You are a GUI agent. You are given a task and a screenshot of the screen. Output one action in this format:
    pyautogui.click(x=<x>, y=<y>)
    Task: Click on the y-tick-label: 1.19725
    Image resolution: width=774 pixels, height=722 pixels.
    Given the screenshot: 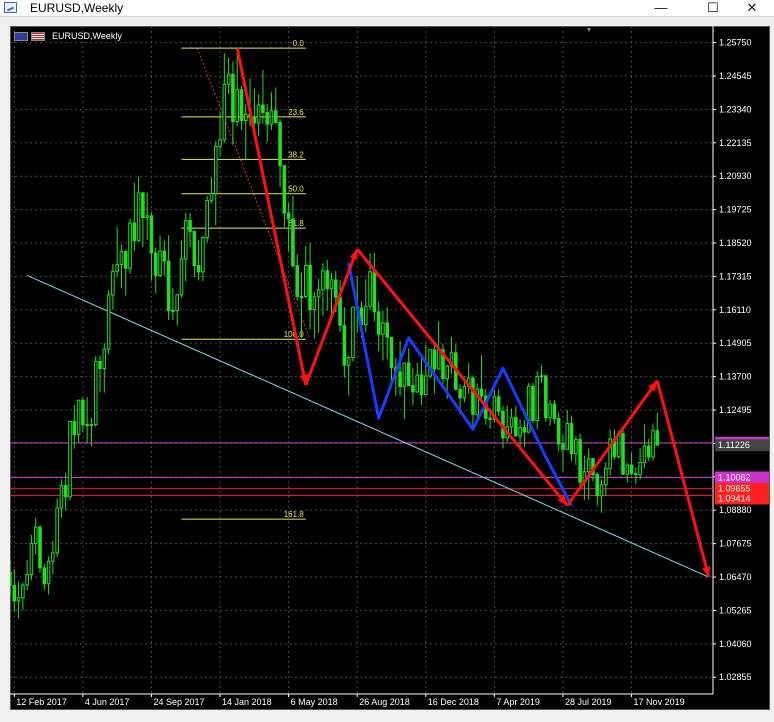 What is the action you would take?
    pyautogui.click(x=735, y=210)
    